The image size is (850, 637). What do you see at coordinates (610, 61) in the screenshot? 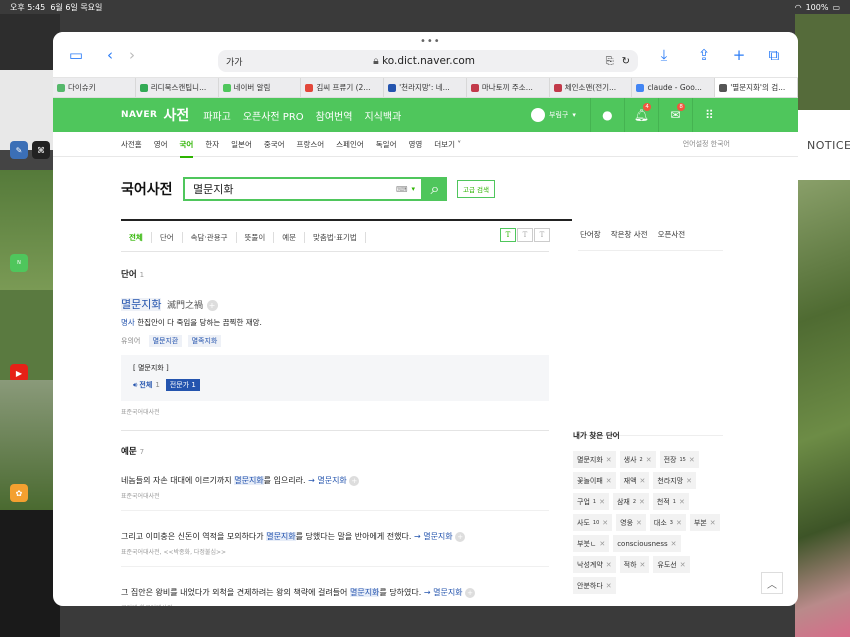
I see `translate-icon: ⎘` at bounding box center [610, 61].